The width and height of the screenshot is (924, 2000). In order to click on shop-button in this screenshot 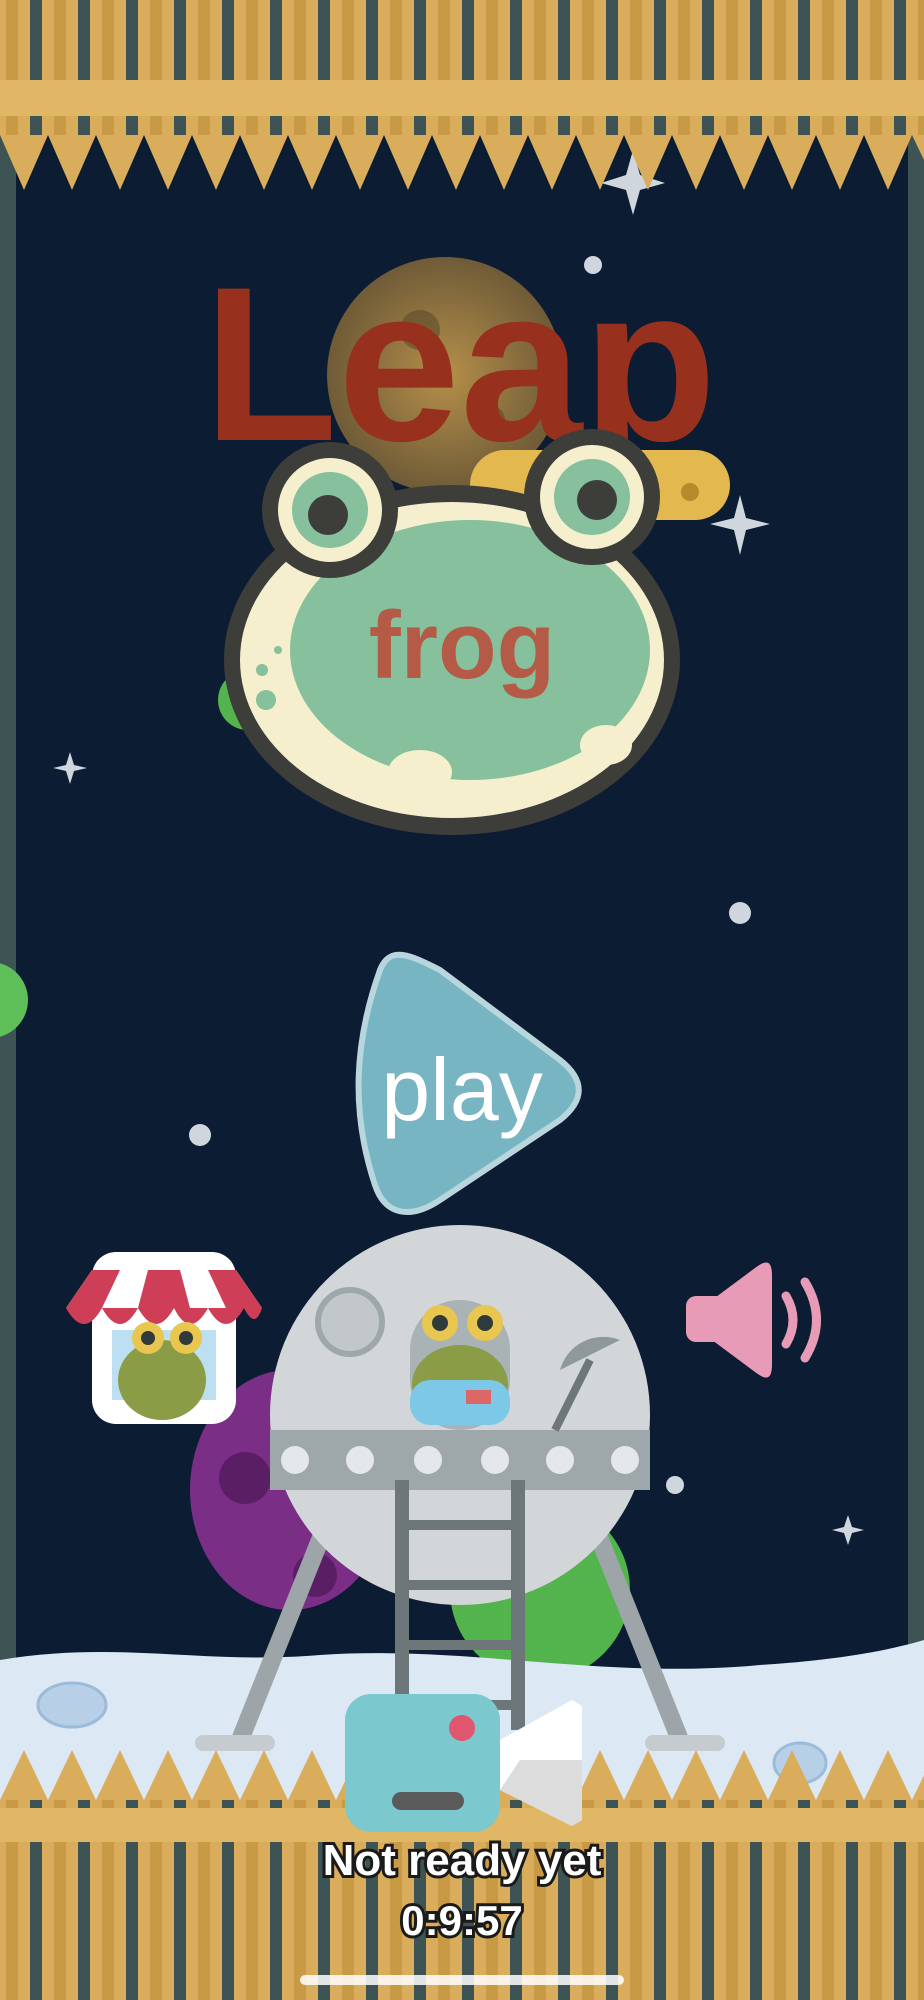, I will do `click(164, 1338)`.